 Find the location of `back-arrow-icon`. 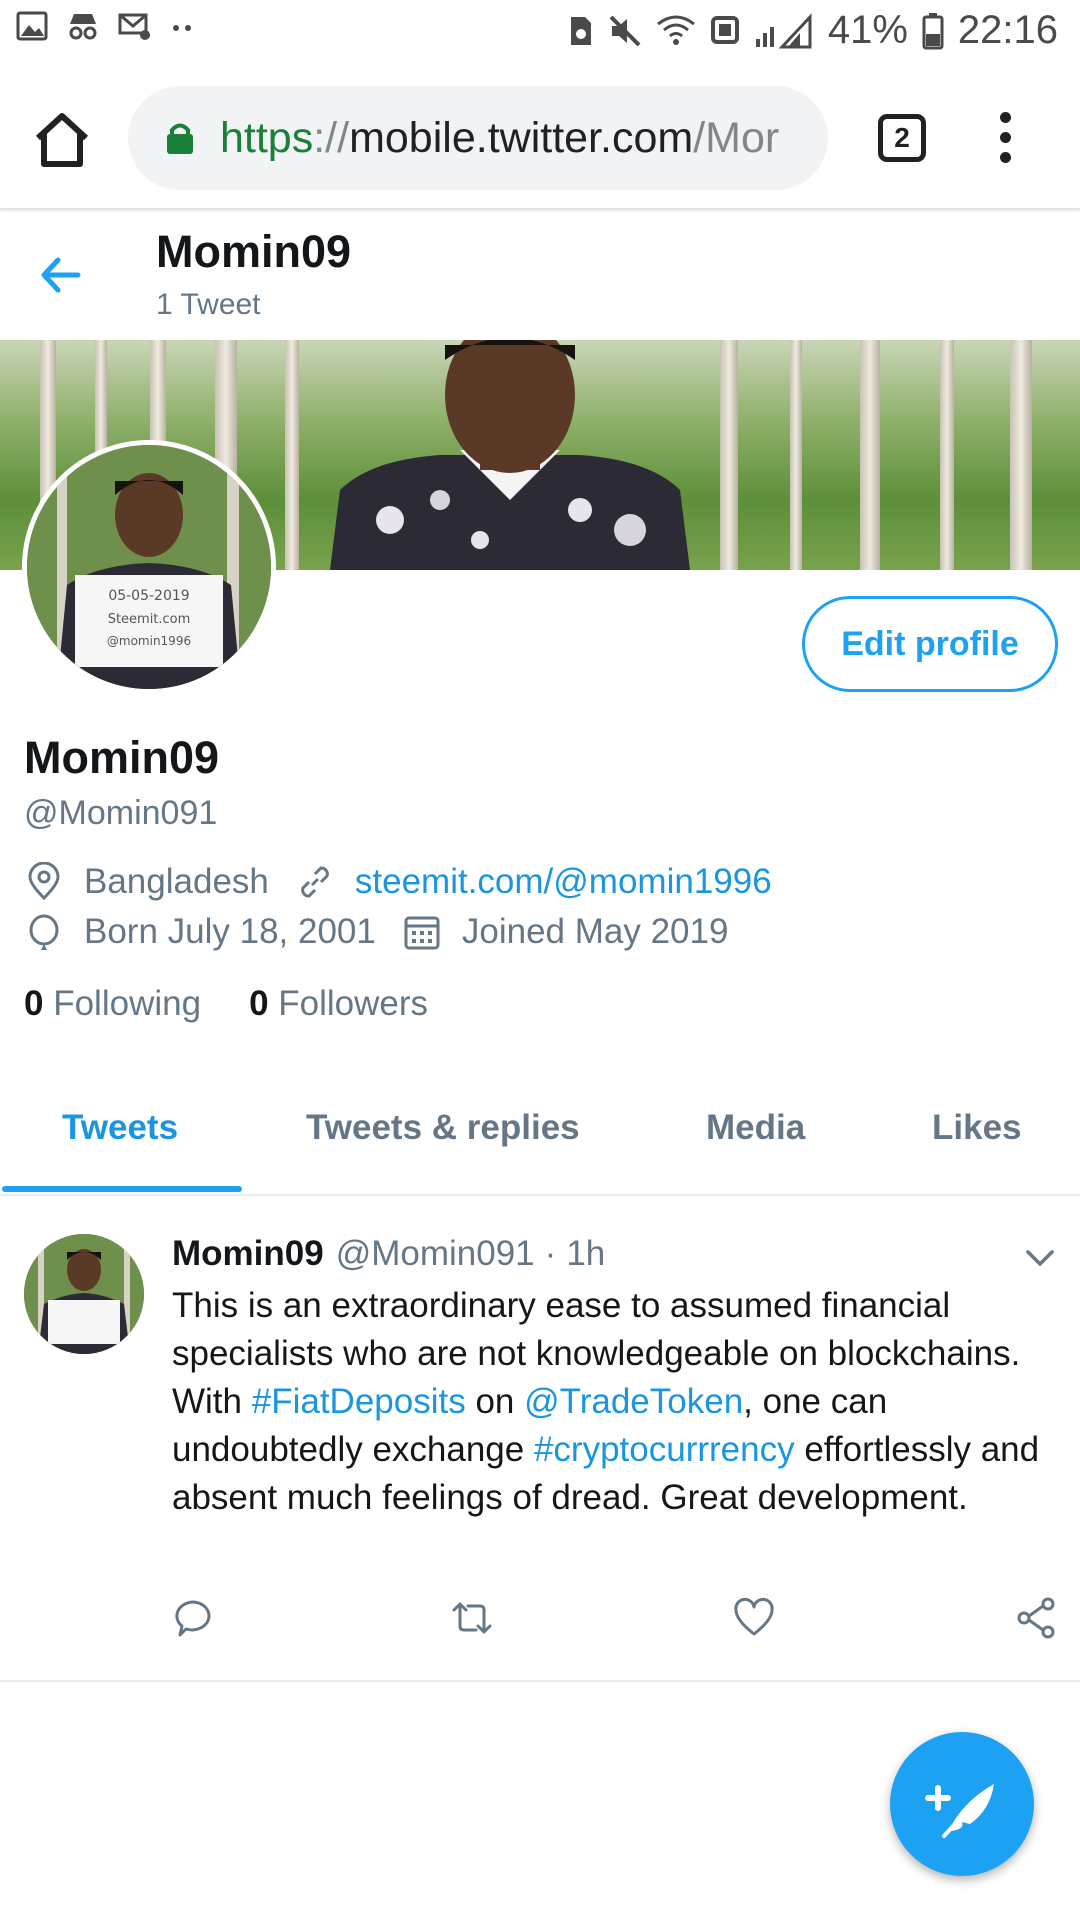

back-arrow-icon is located at coordinates (61, 275).